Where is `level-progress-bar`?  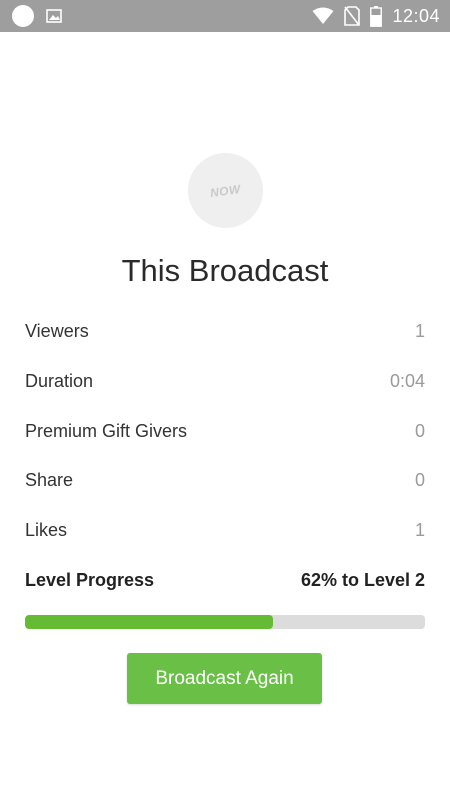 level-progress-bar is located at coordinates (225, 622).